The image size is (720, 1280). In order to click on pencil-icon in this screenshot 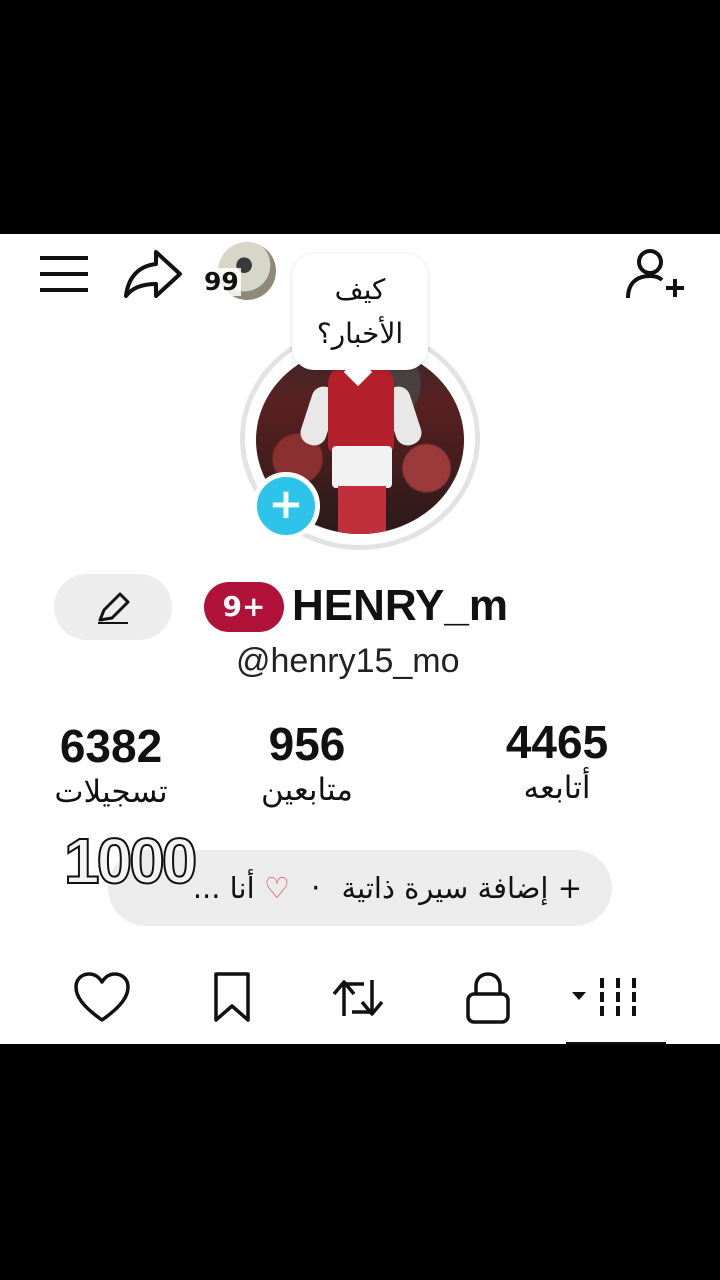, I will do `click(114, 608)`.